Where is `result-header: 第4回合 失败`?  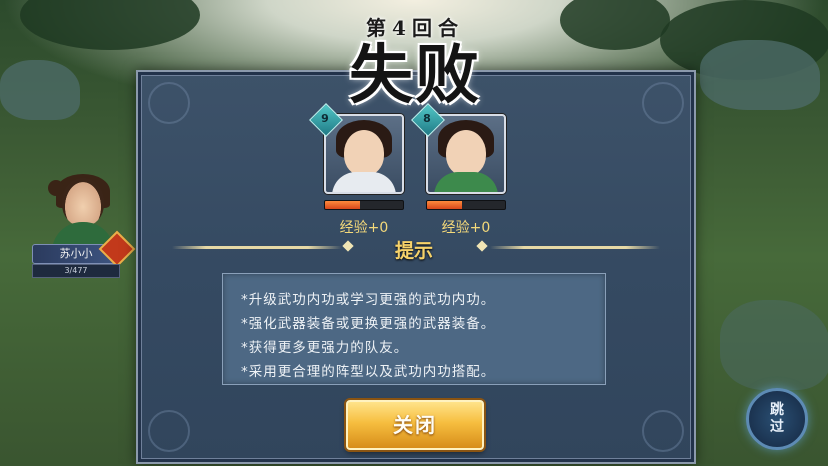
result-header: 第4回合 失败 is located at coordinates (415, 59).